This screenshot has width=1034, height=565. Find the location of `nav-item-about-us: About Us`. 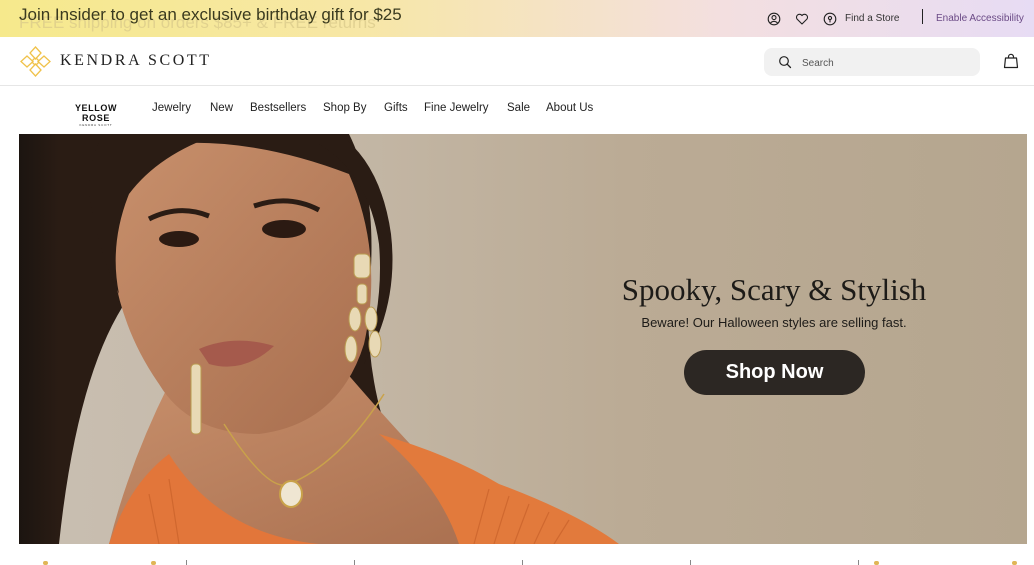

nav-item-about-us: About Us is located at coordinates (569, 108).